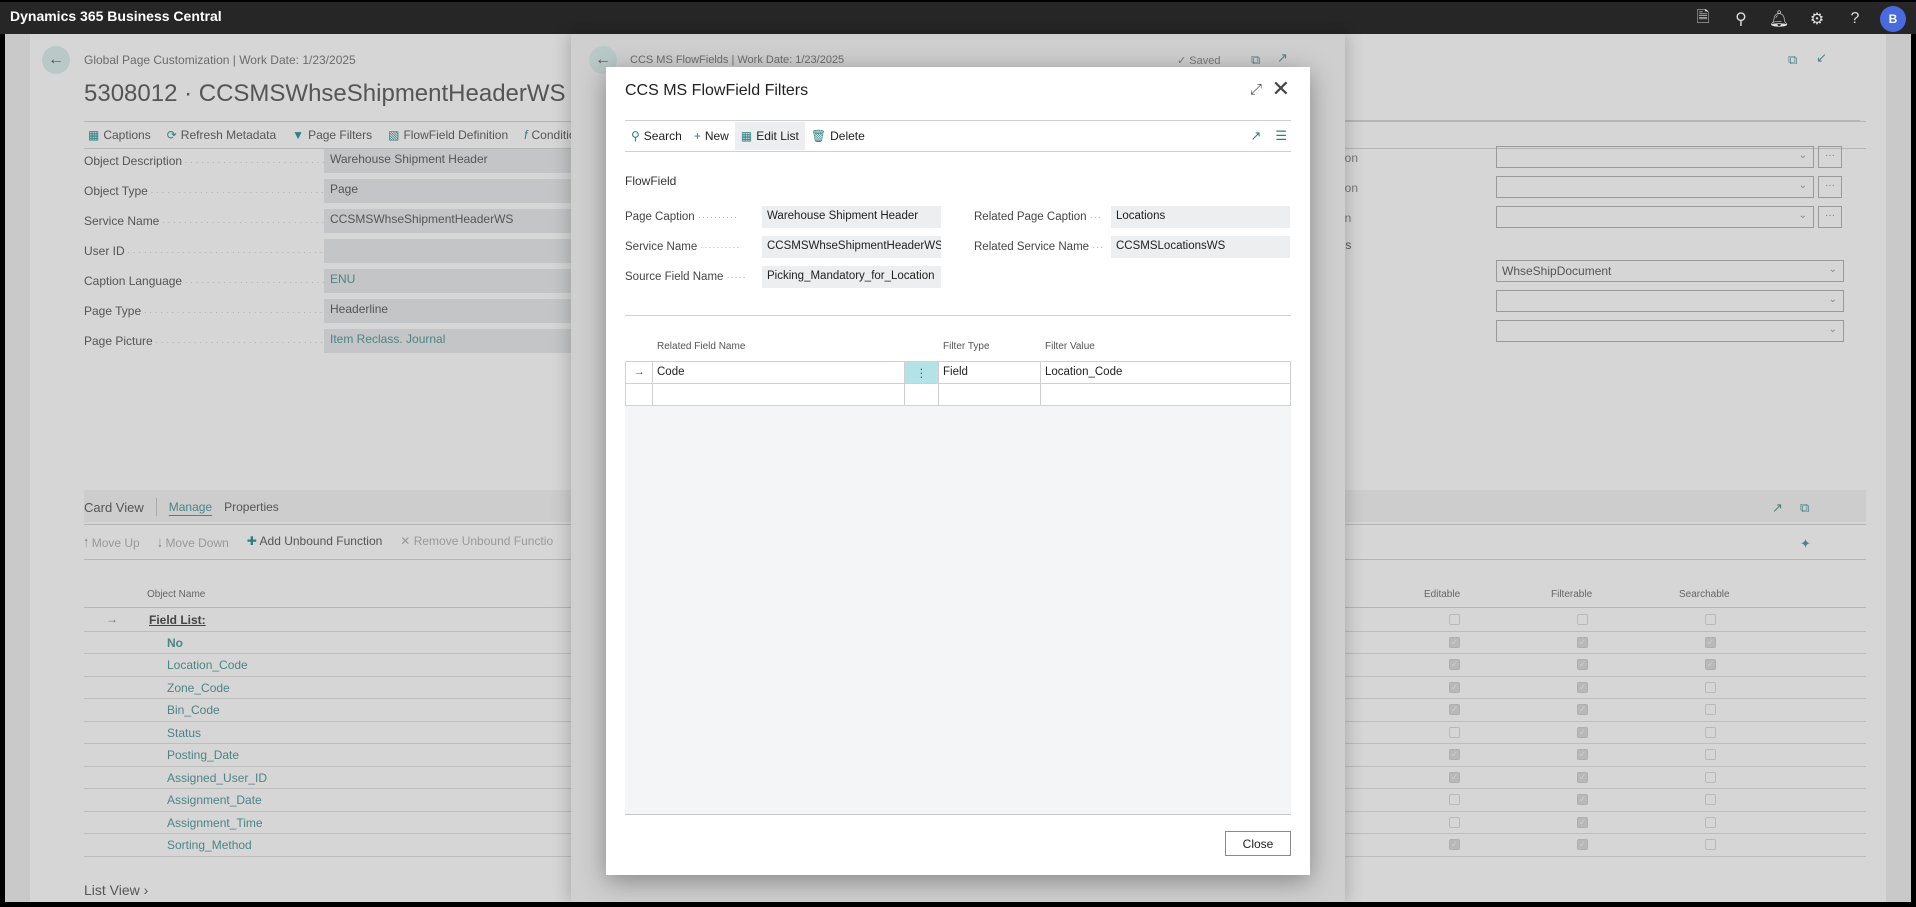 This screenshot has height=907, width=1916. I want to click on grid-row, so click(958, 394).